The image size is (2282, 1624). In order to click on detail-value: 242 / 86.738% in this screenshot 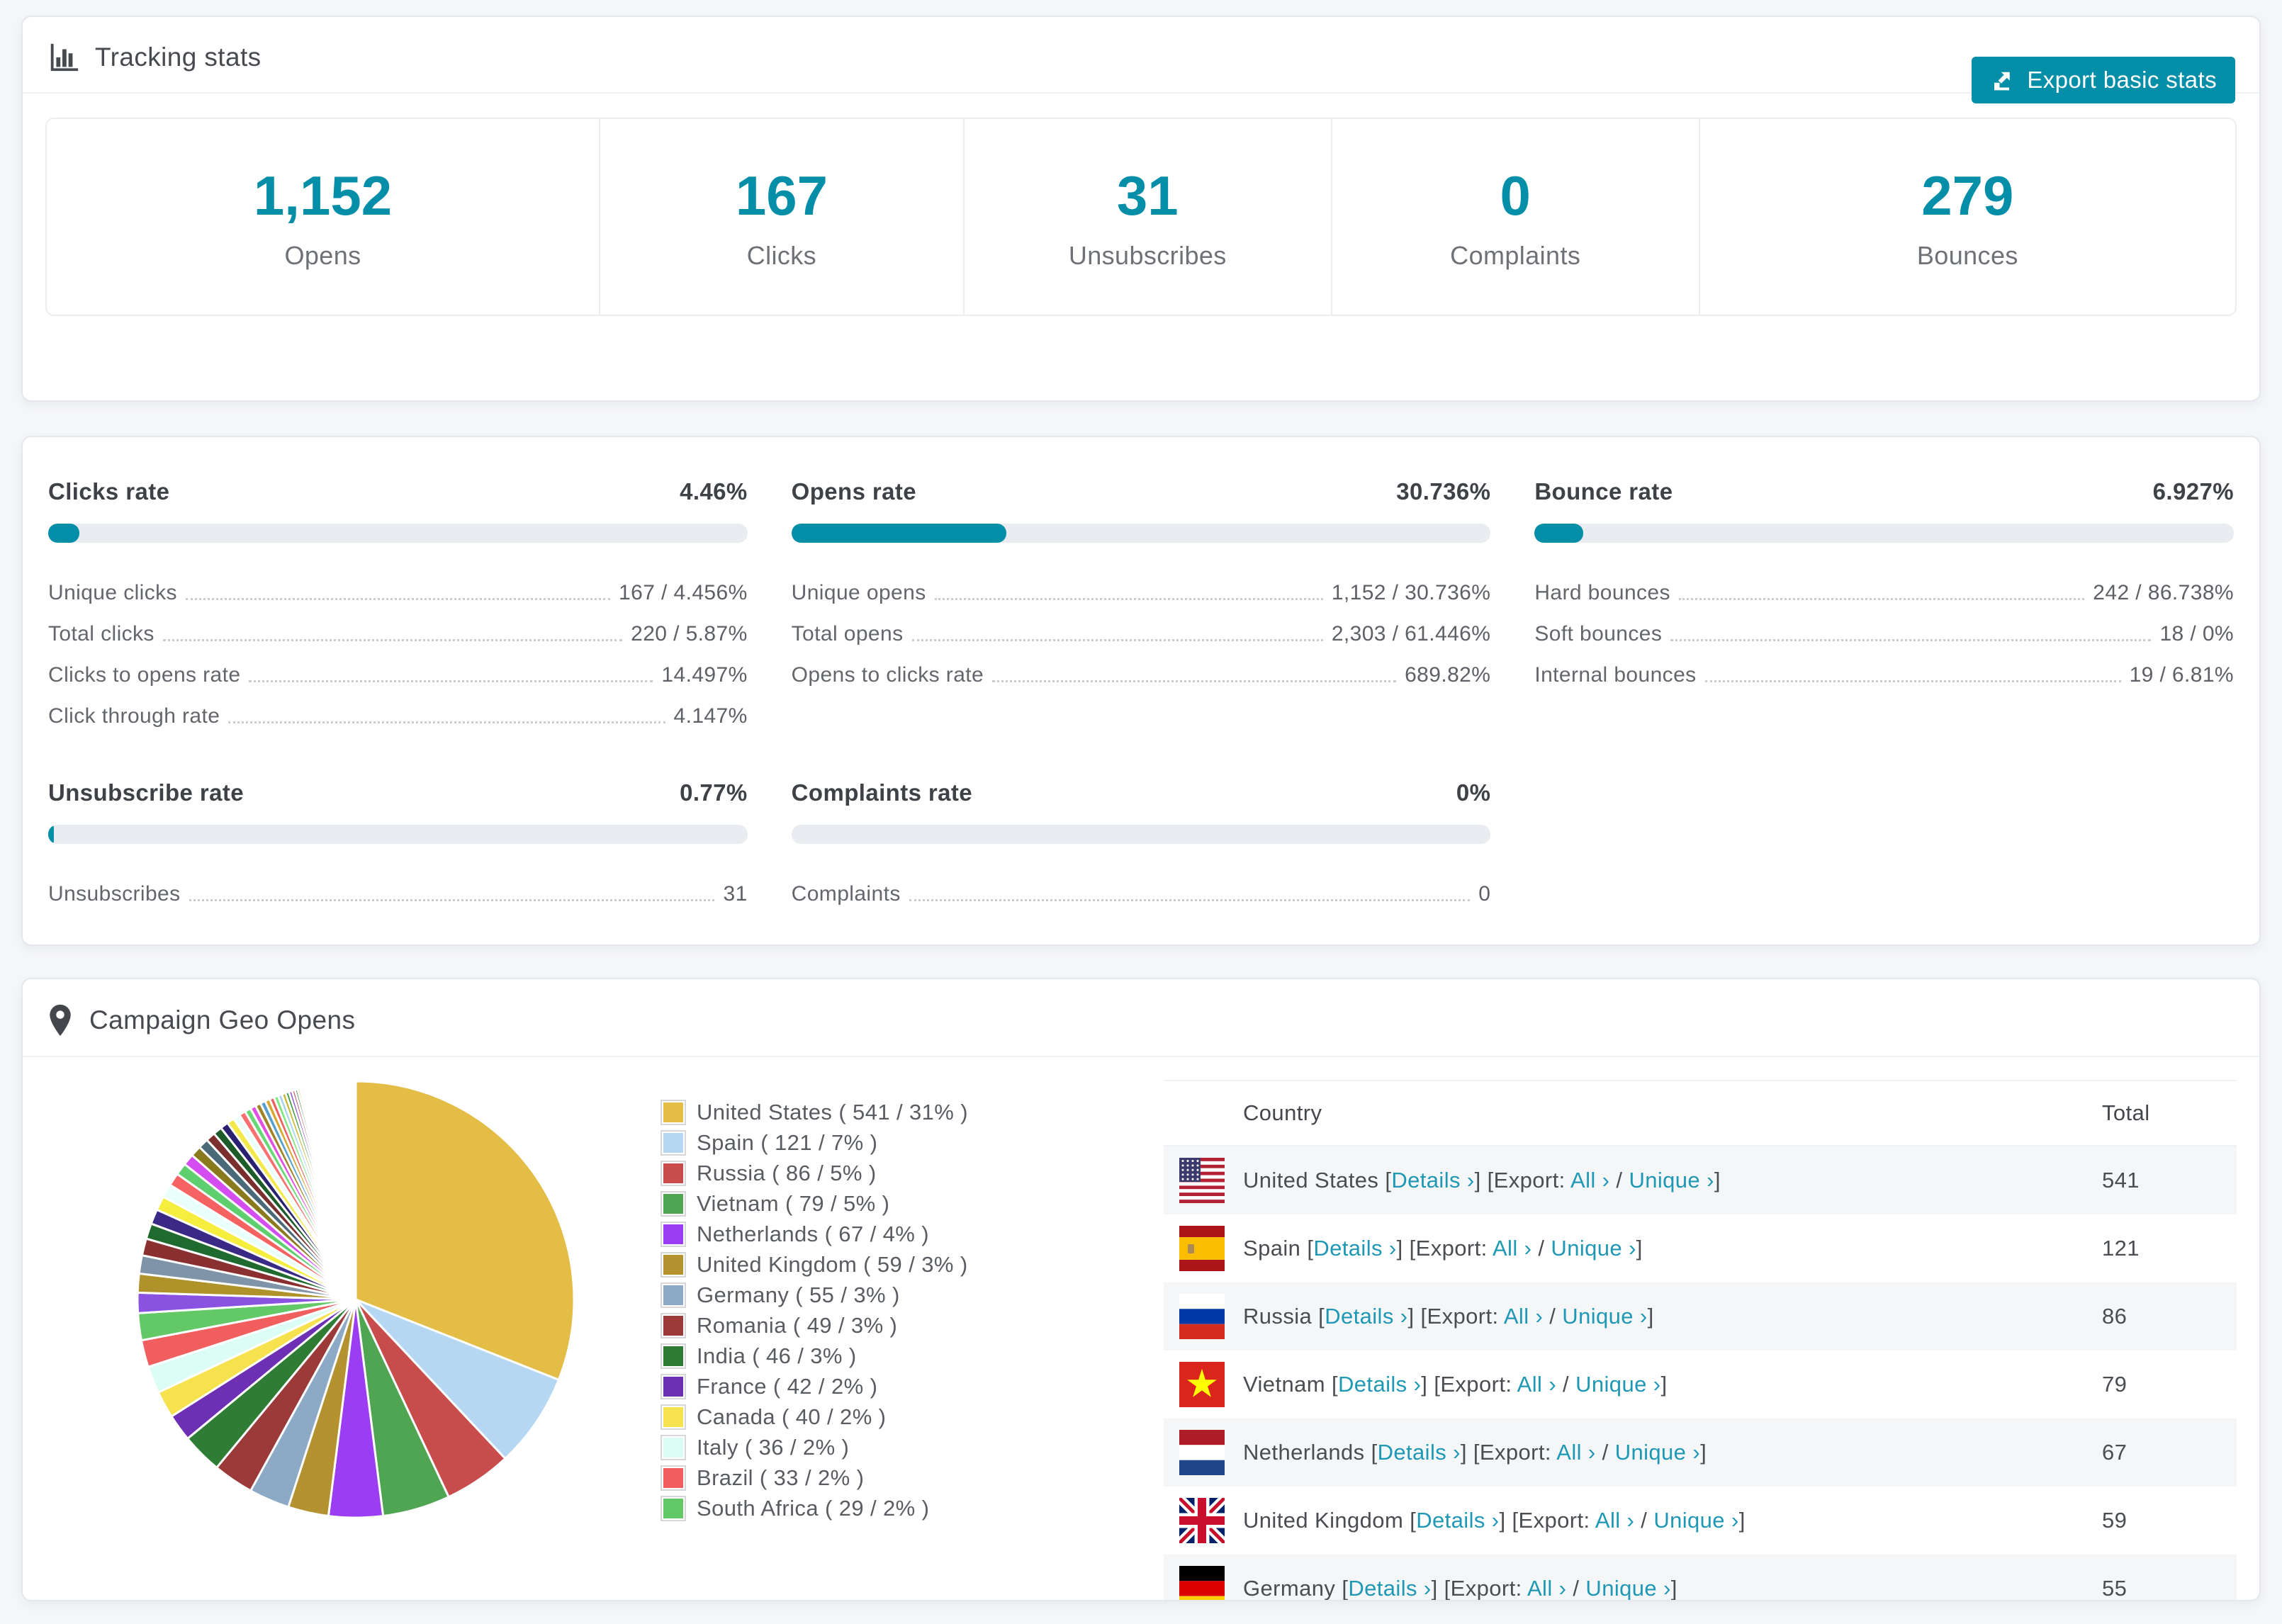, I will do `click(2164, 592)`.